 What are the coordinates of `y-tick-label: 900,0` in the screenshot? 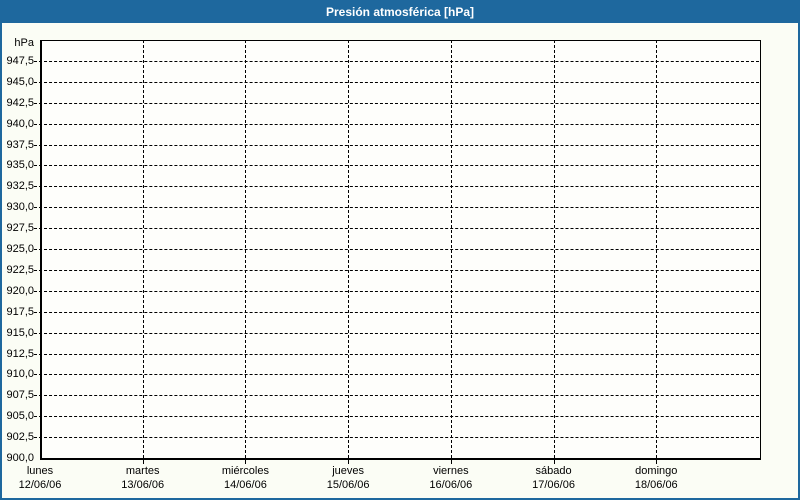 It's located at (20, 458).